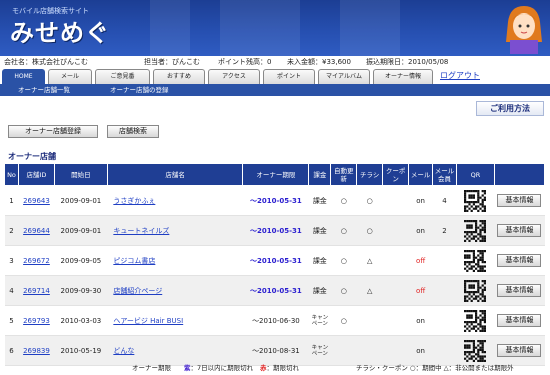 The width and height of the screenshot is (550, 375). Describe the element at coordinates (172, 62) in the screenshot. I see `manager-name: 担当者：ぴんこむ` at that location.